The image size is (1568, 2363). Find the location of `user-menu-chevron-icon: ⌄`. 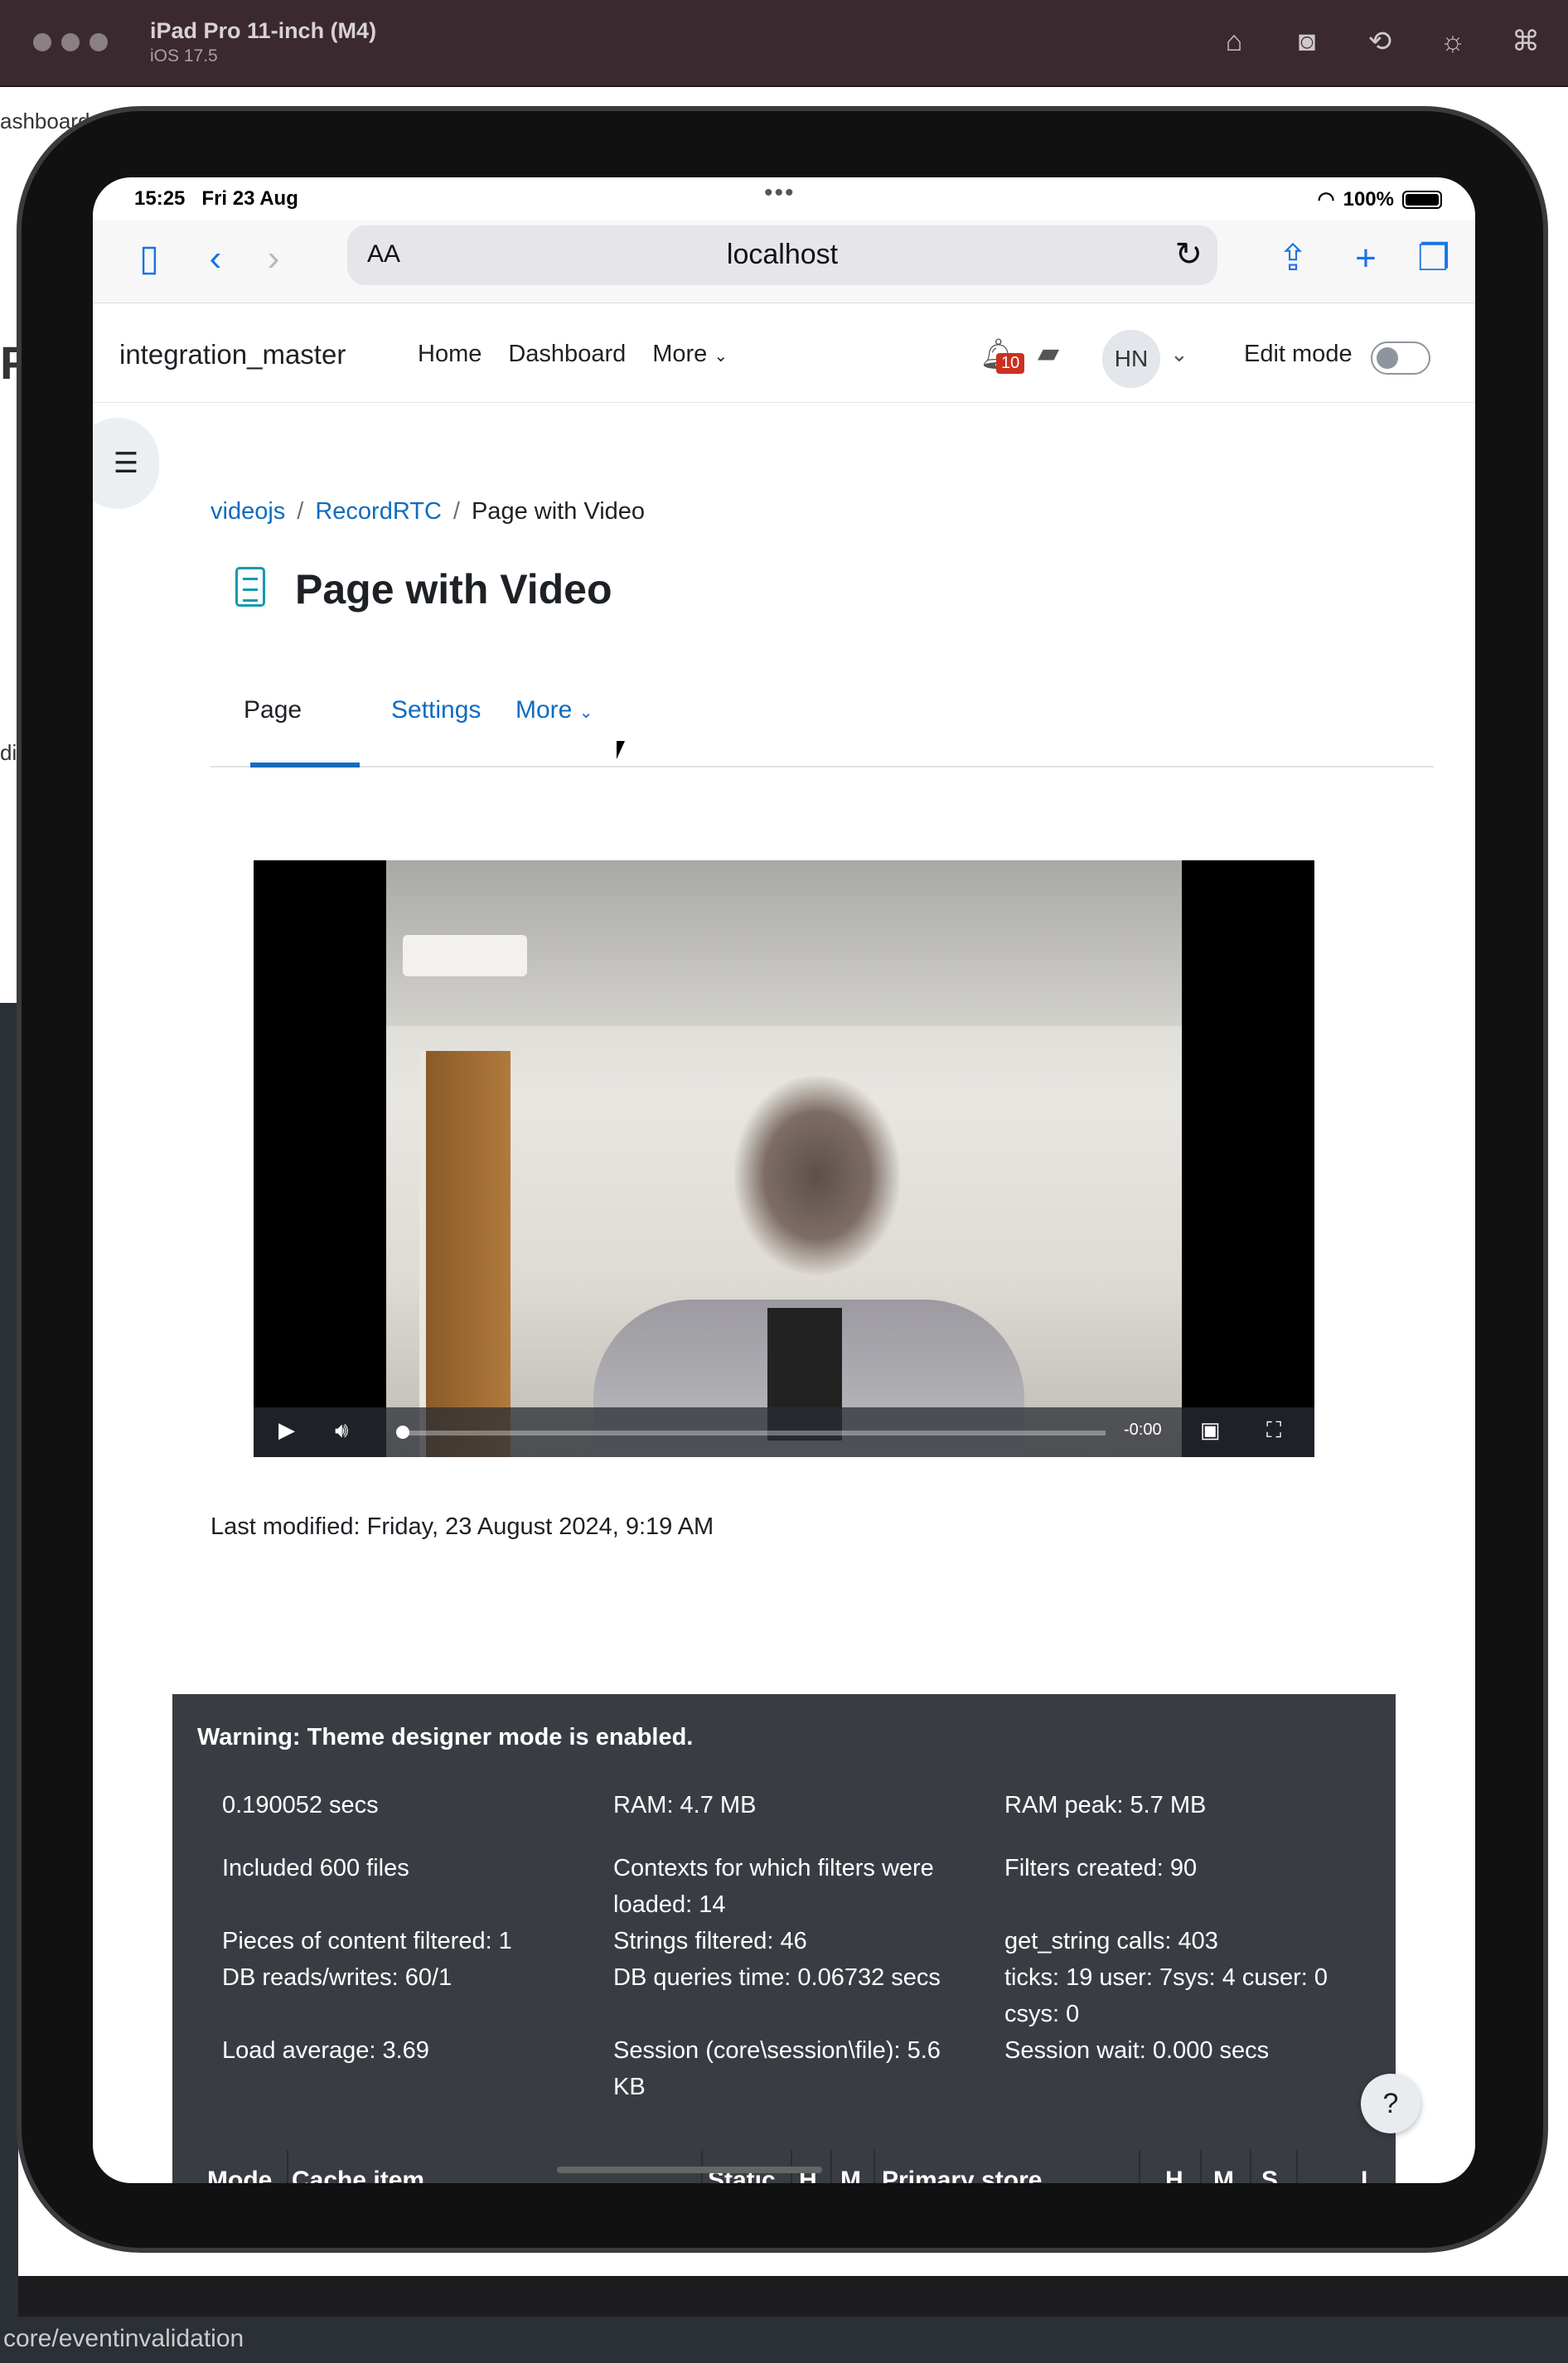

user-menu-chevron-icon: ⌄ is located at coordinates (1179, 354).